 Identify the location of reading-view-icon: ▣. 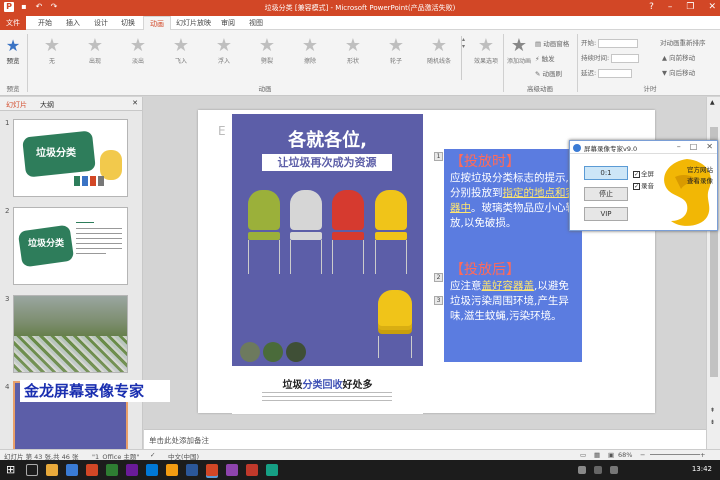
(611, 455).